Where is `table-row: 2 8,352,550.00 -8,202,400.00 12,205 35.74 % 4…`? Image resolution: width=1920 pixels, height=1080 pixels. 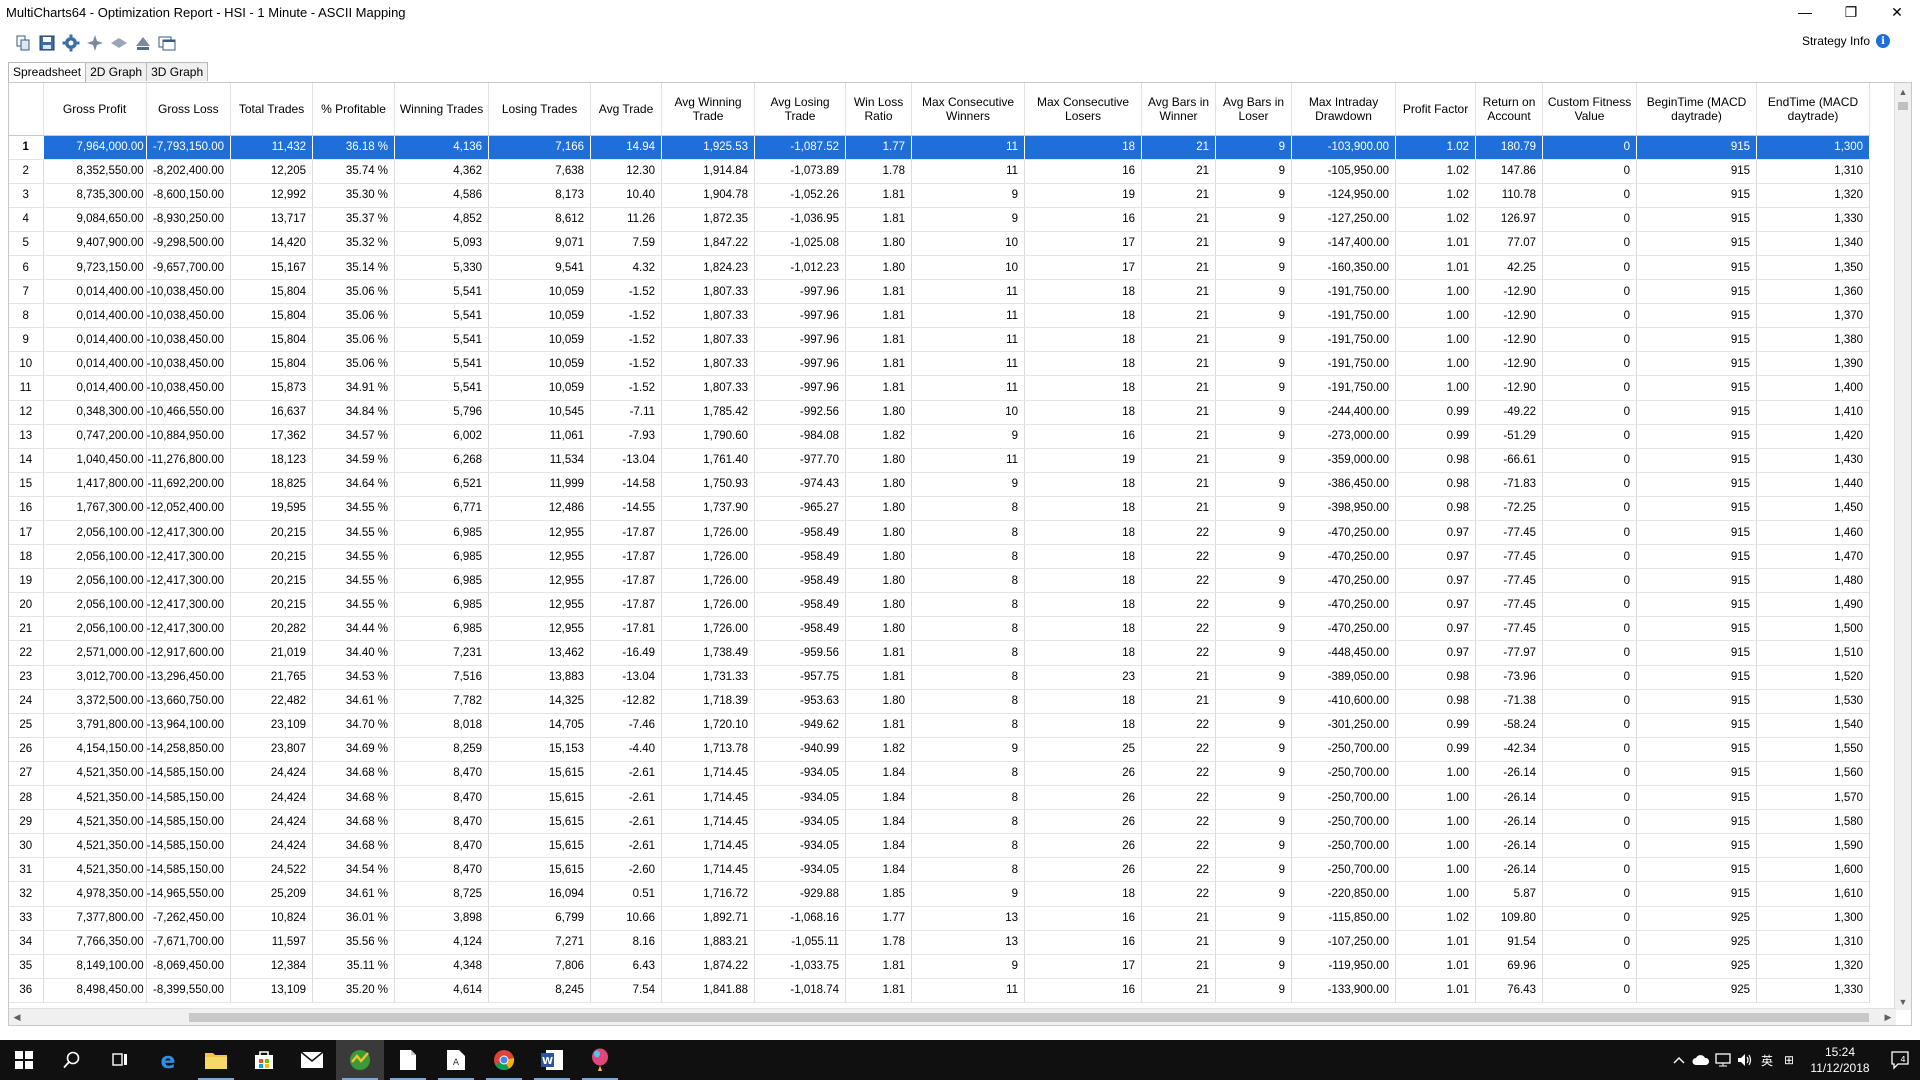
table-row: 2 8,352,550.00 -8,202,400.00 12,205 35.74 % 4… is located at coordinates (940, 171).